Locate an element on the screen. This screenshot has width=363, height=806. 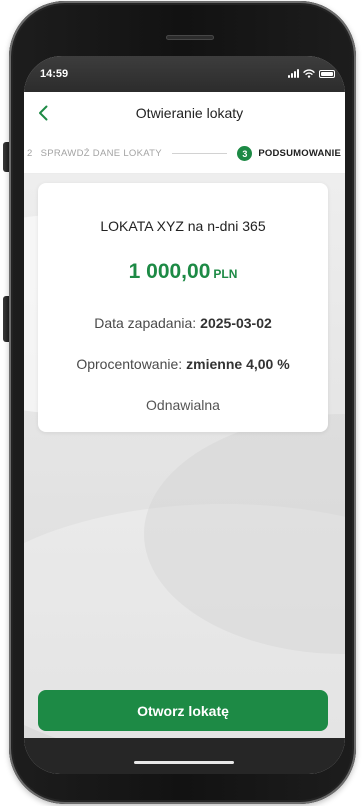
wifi-icon is located at coordinates (309, 73).